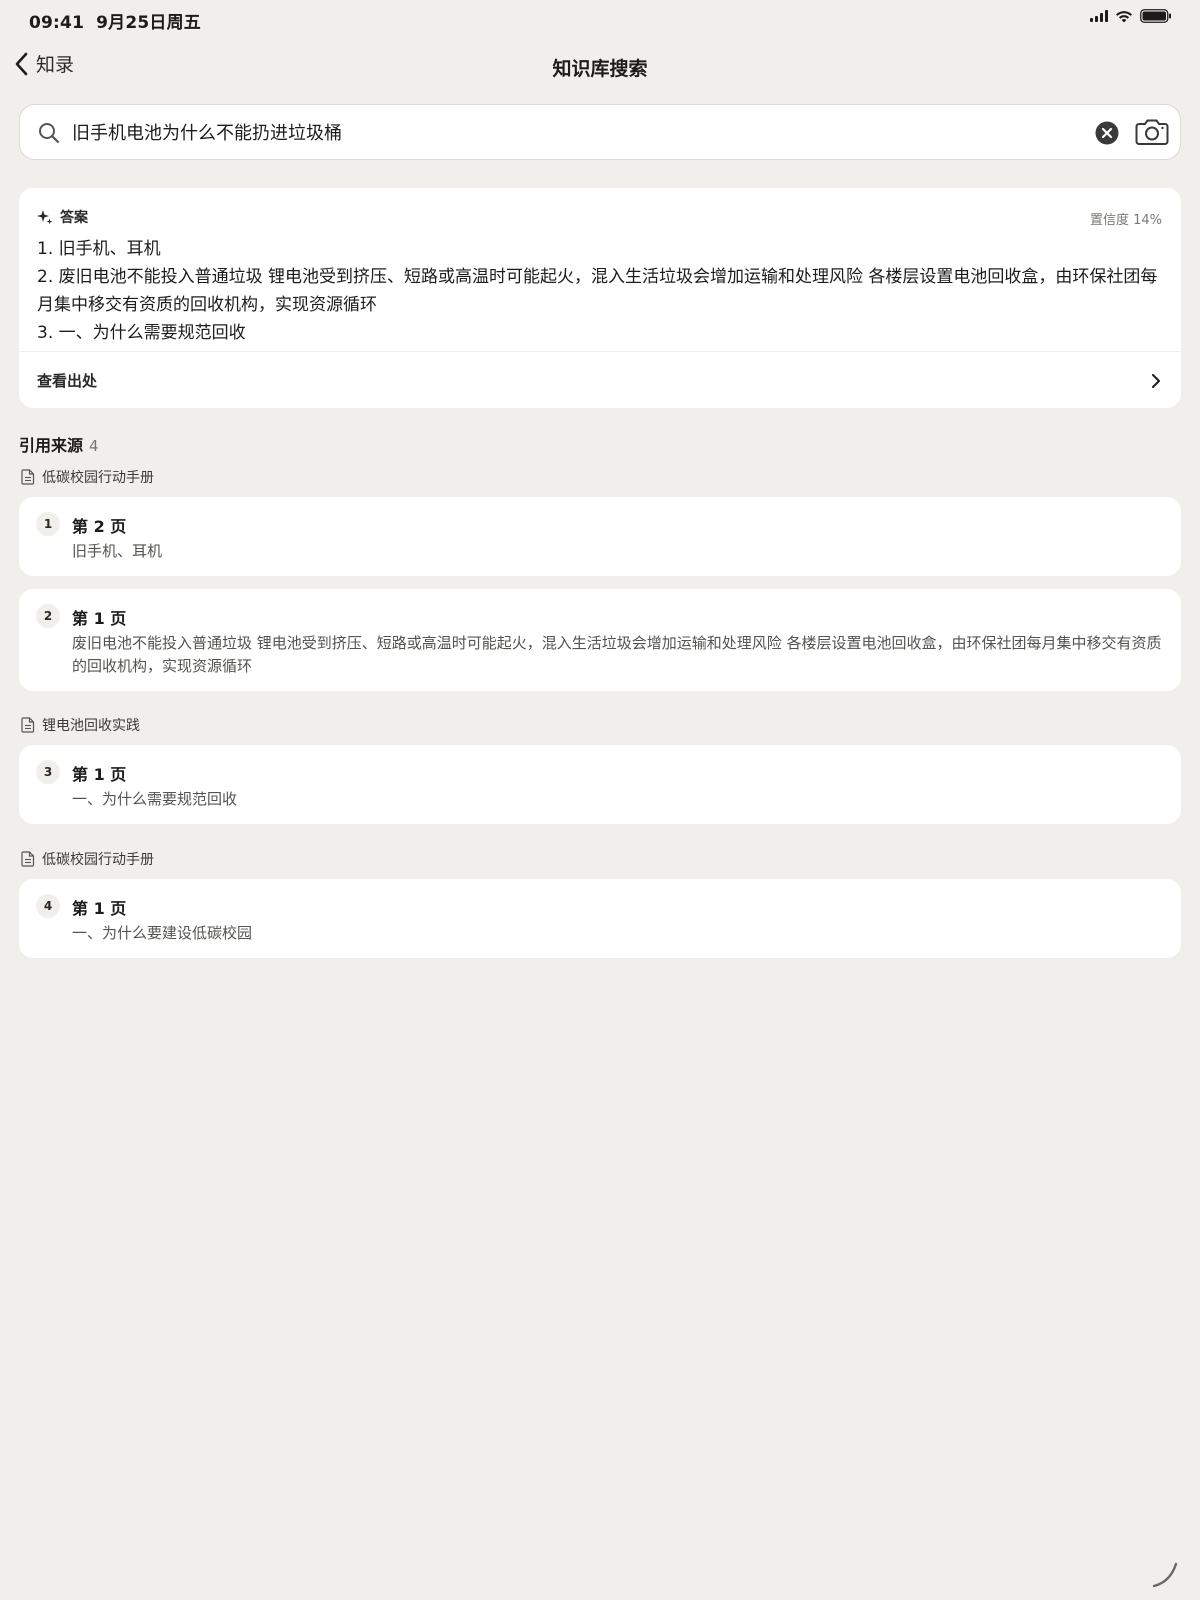 The width and height of the screenshot is (1200, 1600). I want to click on status-time-date: 09:41 9月25日周五, so click(115, 20).